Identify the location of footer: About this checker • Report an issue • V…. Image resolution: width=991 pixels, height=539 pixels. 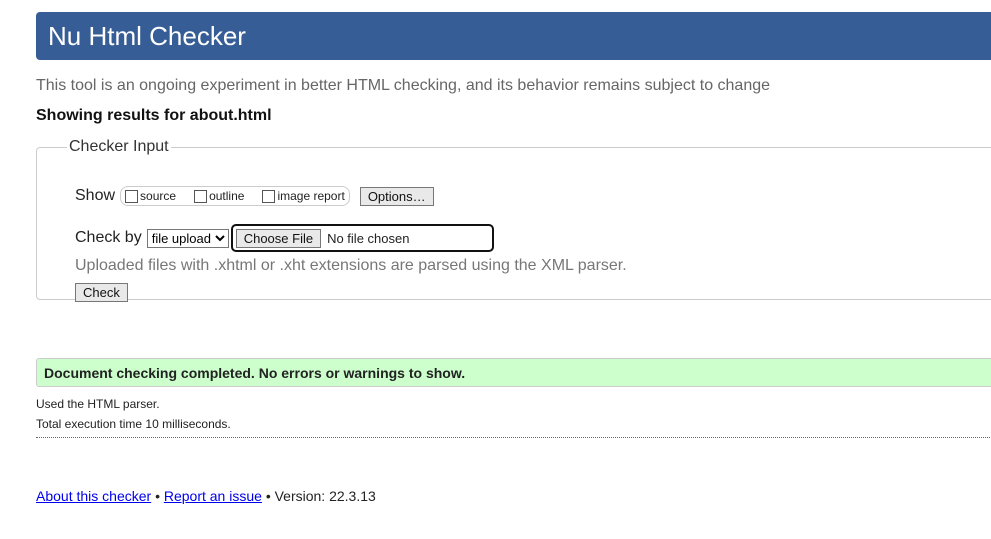
(206, 496).